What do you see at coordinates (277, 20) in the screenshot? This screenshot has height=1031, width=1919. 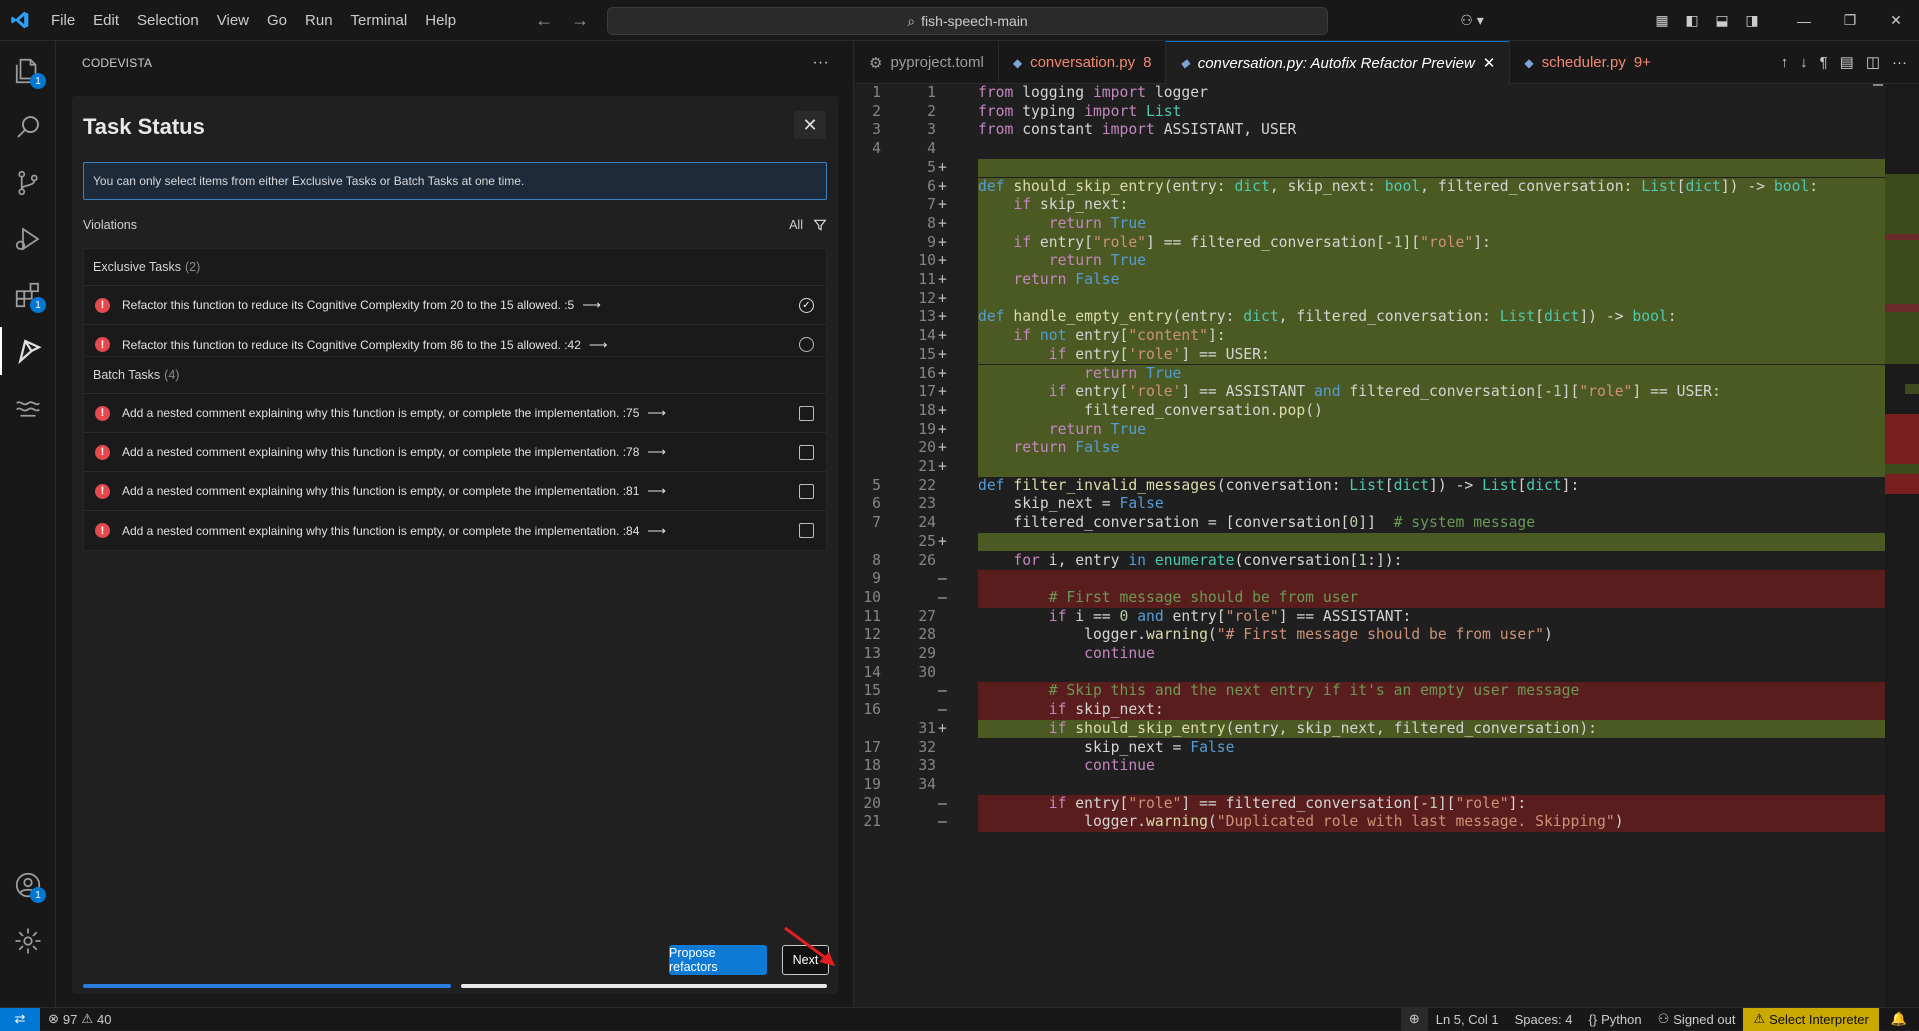 I see `menu-go: Go` at bounding box center [277, 20].